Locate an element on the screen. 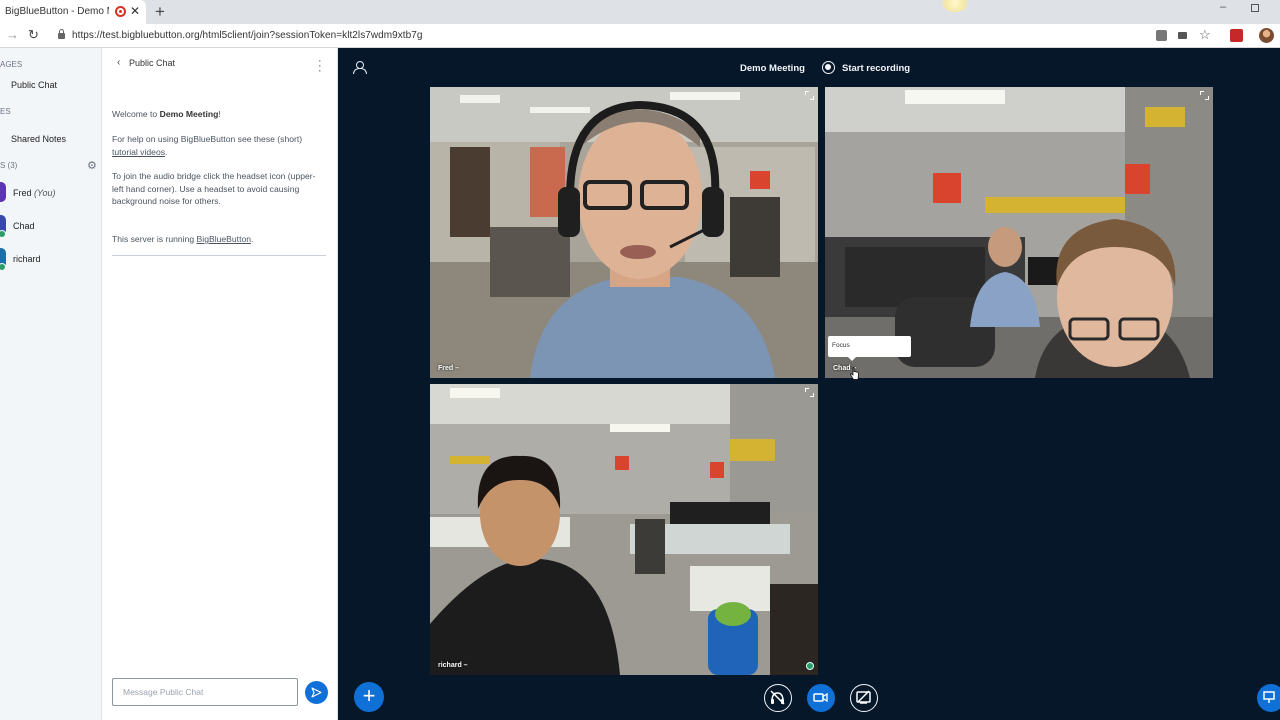  server-message: This server is running BigBlueButton. is located at coordinates (214, 239).